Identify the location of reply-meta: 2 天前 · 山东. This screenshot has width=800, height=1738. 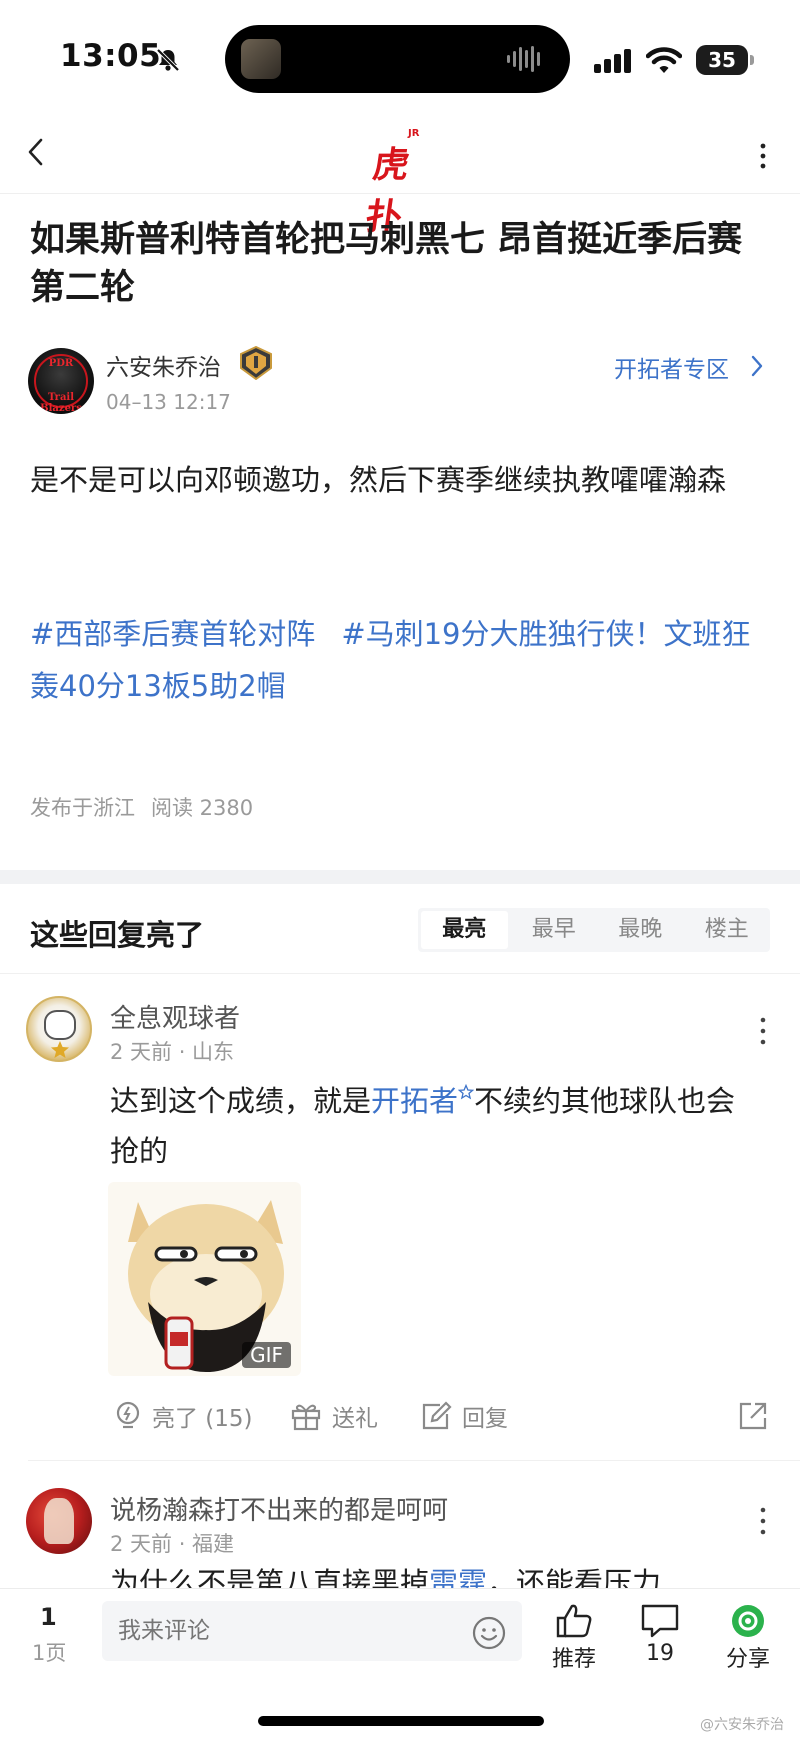
(172, 1052).